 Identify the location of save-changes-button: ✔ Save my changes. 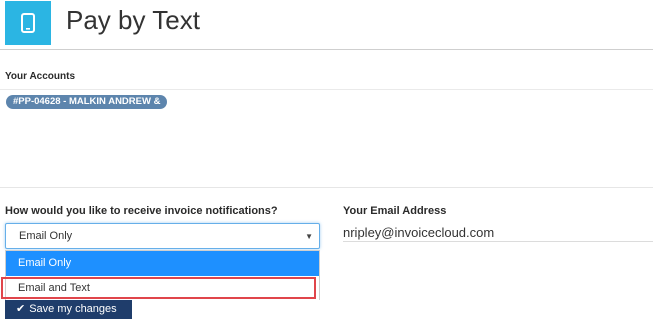
(68, 309).